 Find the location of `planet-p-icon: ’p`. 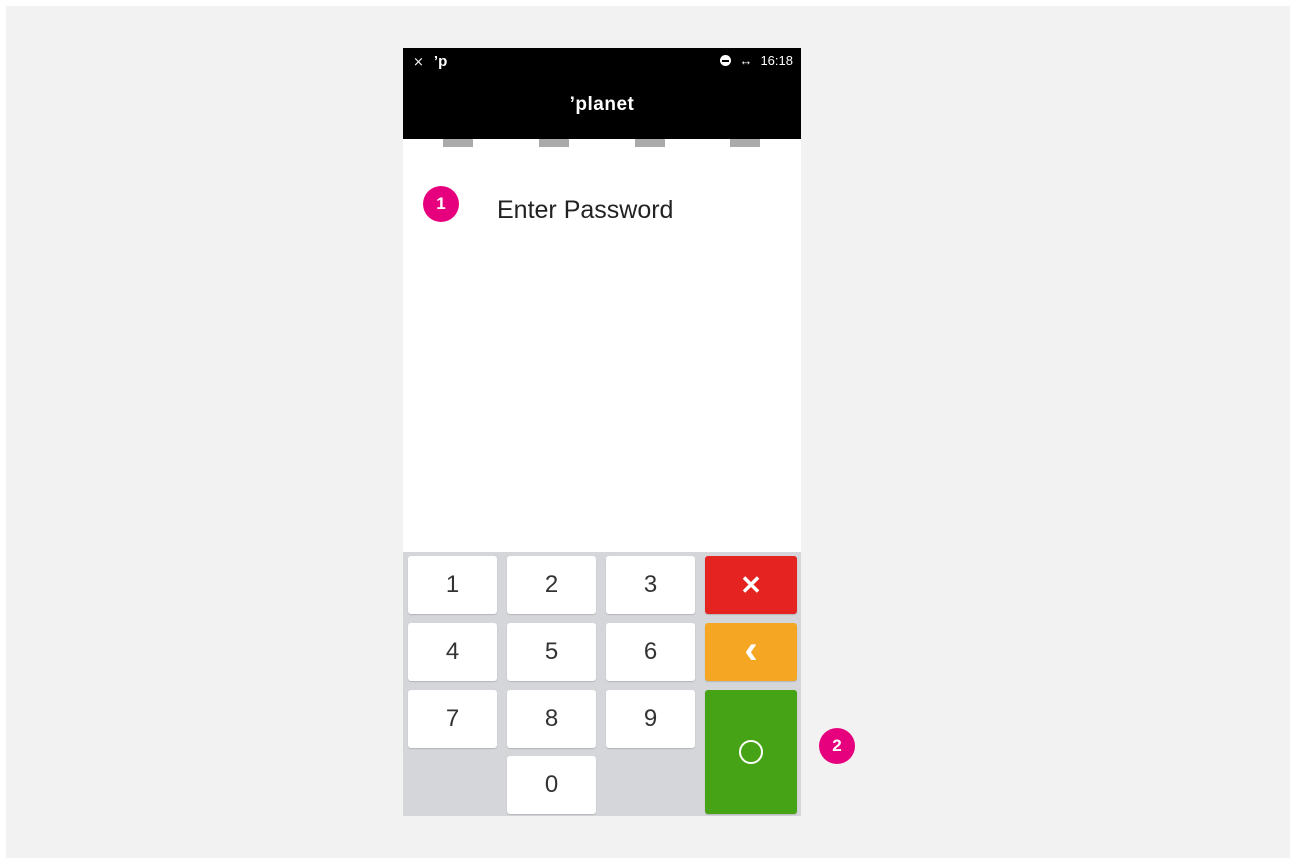

planet-p-icon: ’p is located at coordinates (440, 61).